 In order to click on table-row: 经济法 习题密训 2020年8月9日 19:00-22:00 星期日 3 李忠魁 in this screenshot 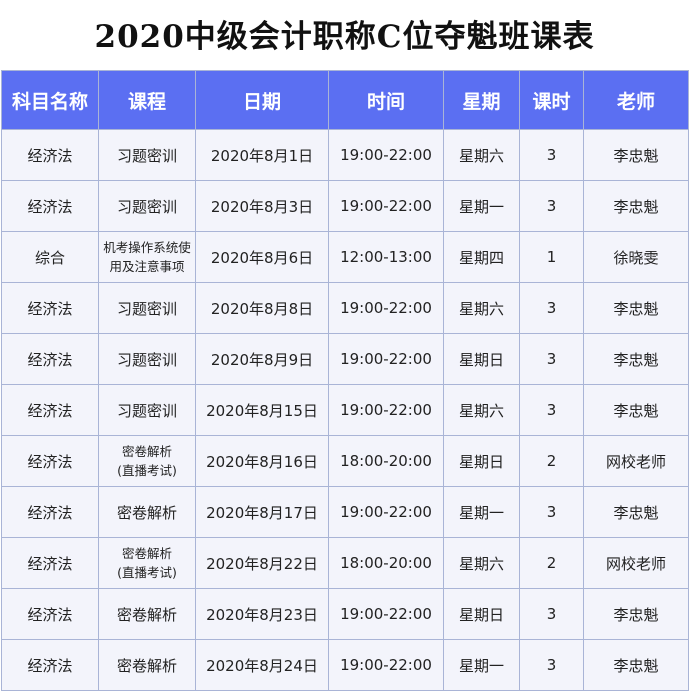, I will do `click(345, 359)`.